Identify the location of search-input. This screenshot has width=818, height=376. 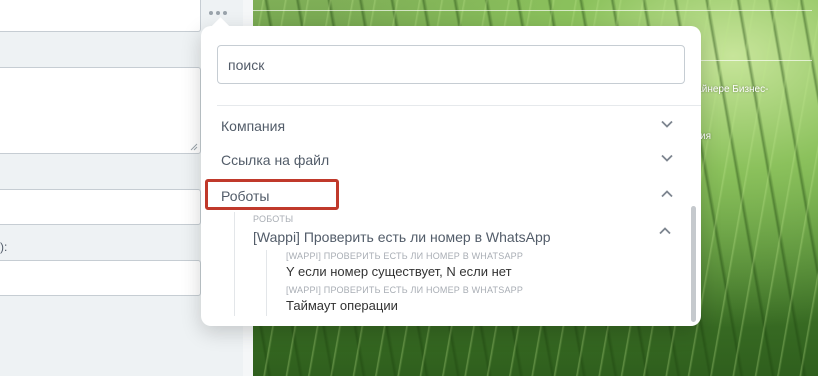
(451, 64).